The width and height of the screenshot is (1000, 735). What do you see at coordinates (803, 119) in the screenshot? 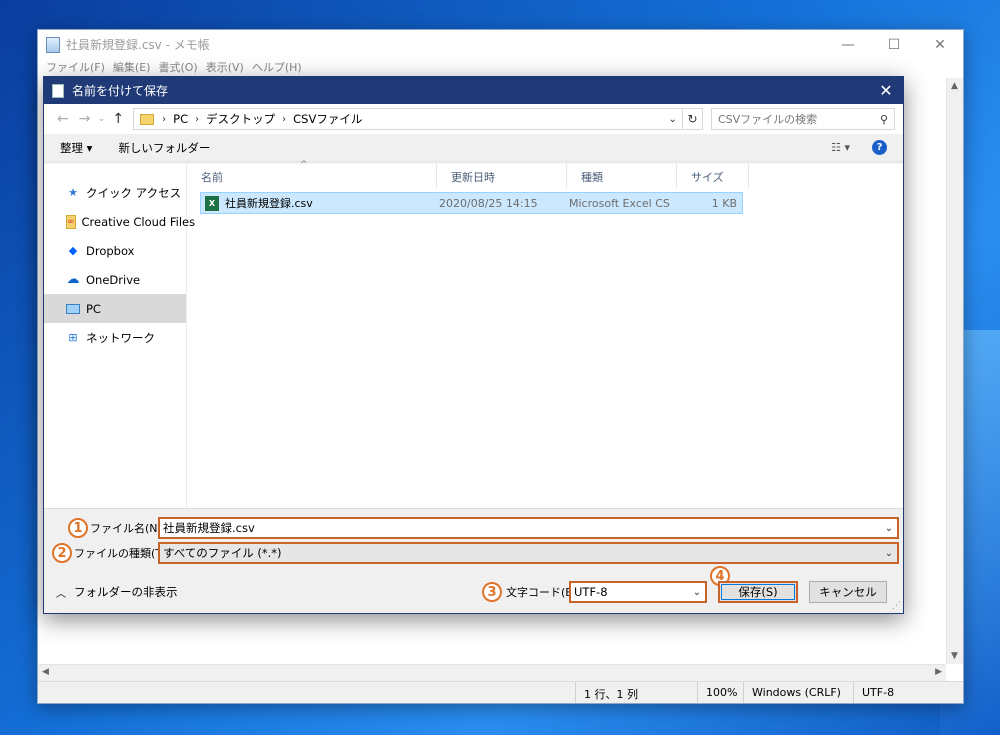
I see `search-box: CSVファイルの検索 ⚲` at bounding box center [803, 119].